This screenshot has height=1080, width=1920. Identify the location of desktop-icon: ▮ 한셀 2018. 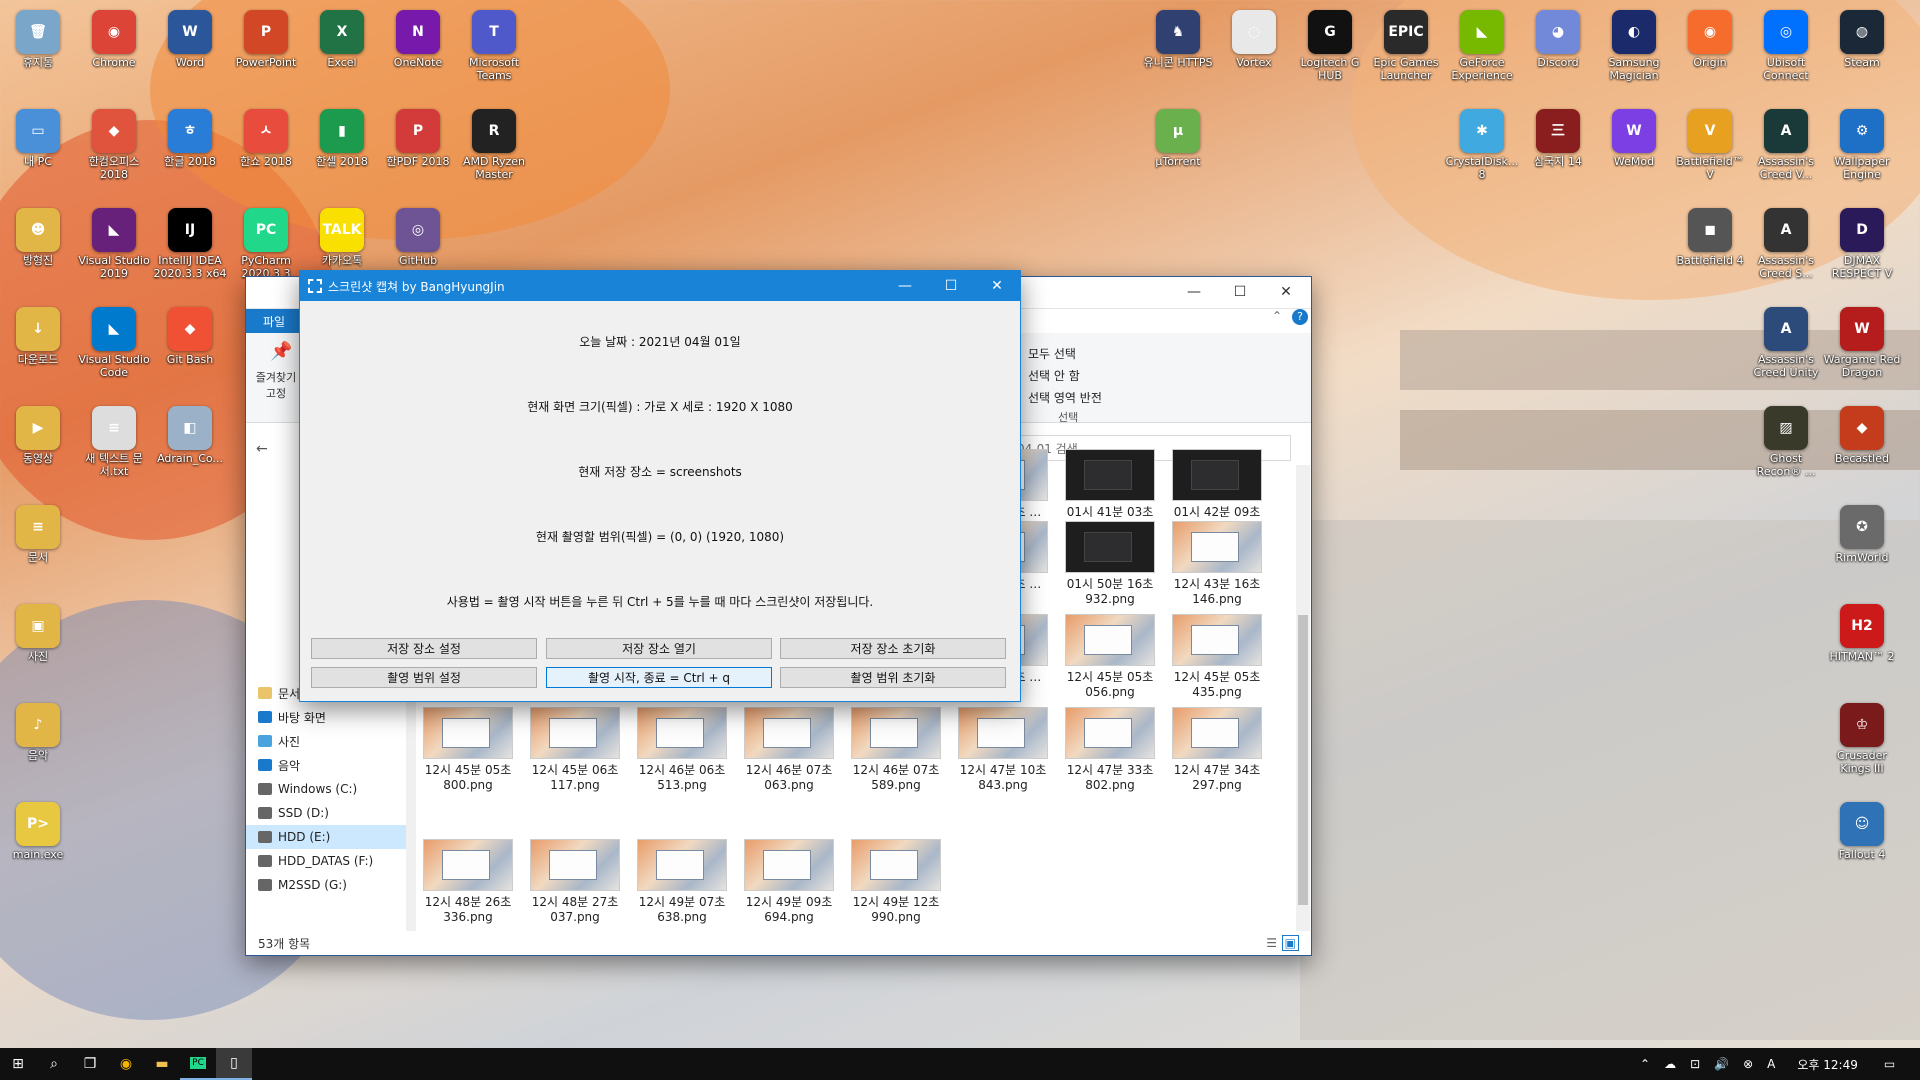
(342, 136).